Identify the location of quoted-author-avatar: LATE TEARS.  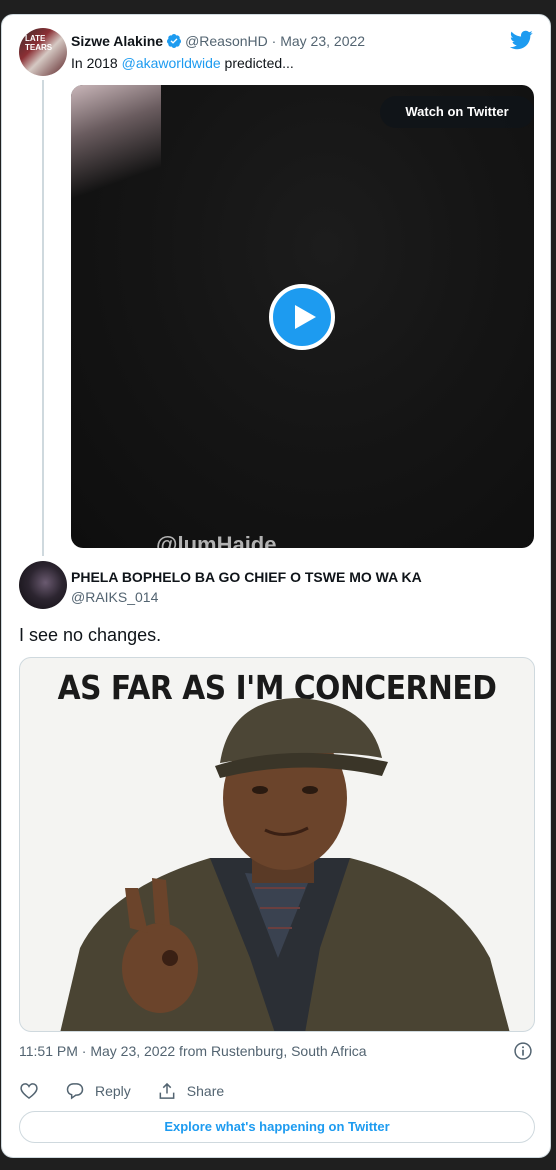
(43, 52).